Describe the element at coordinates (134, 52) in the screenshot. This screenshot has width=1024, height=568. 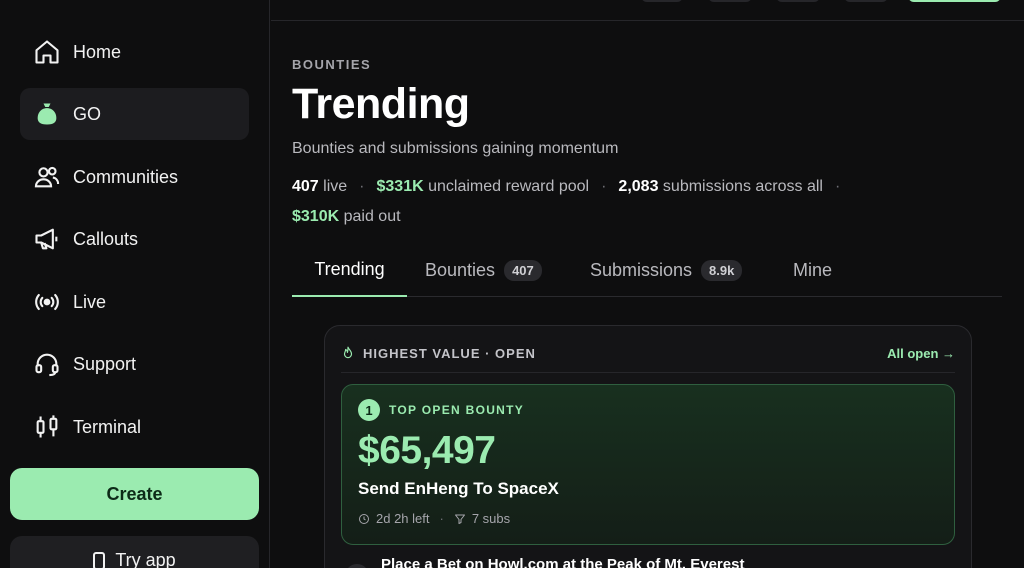
I see `sidebar-item-home: Home` at that location.